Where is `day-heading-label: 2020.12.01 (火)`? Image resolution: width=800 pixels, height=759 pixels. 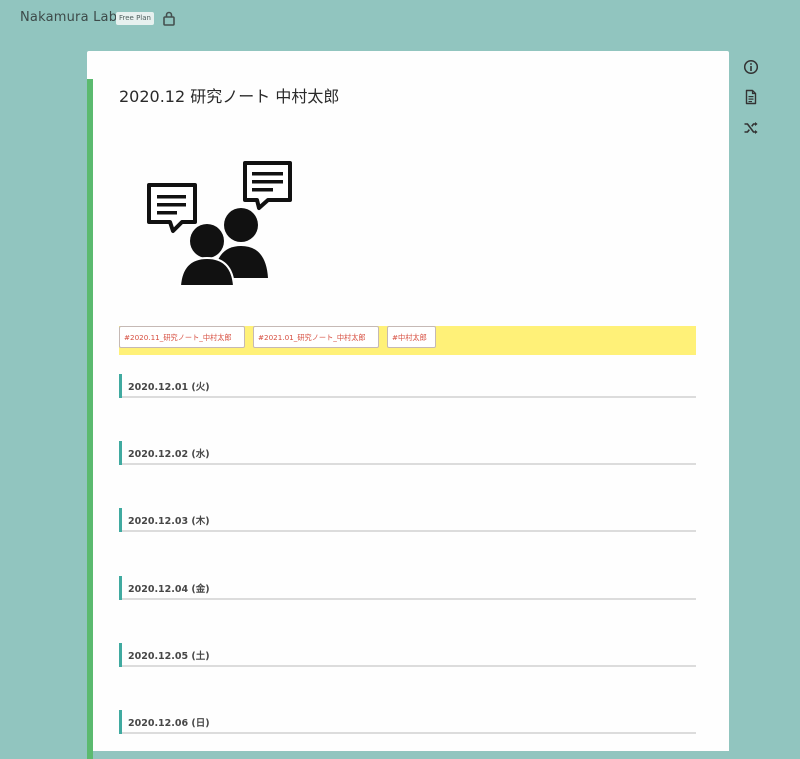 day-heading-label: 2020.12.01 (火) is located at coordinates (169, 387).